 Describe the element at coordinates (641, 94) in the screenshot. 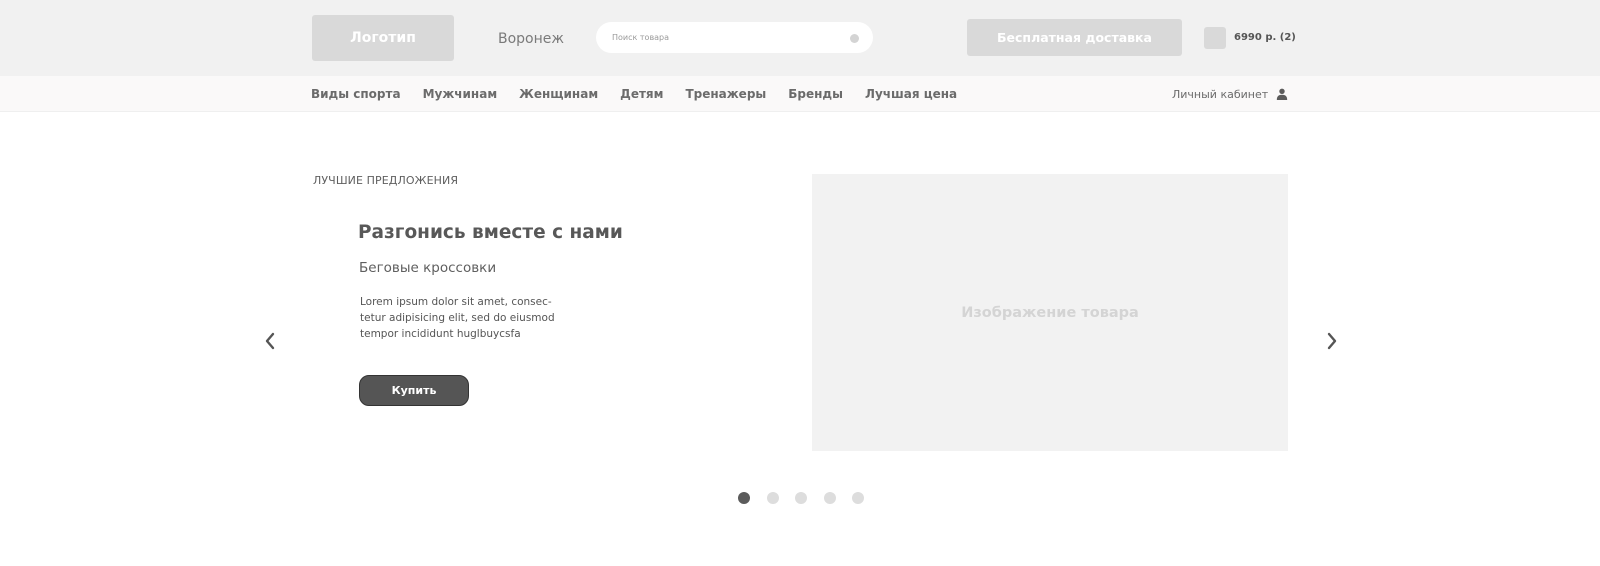

I see `nav-item-kids: Детям` at that location.